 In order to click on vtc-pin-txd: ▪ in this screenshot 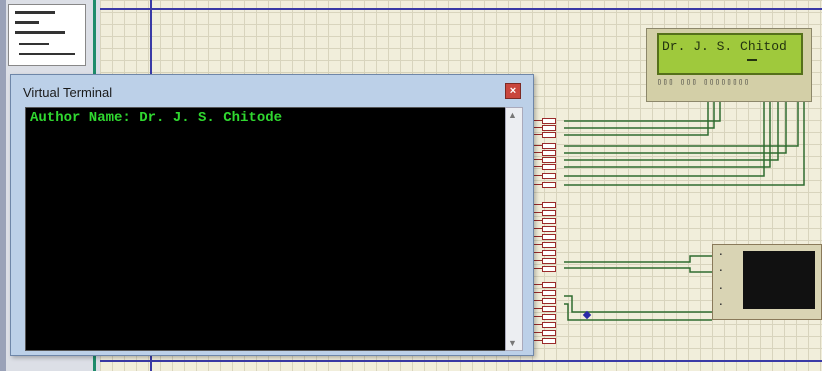, I will do `click(721, 270)`.